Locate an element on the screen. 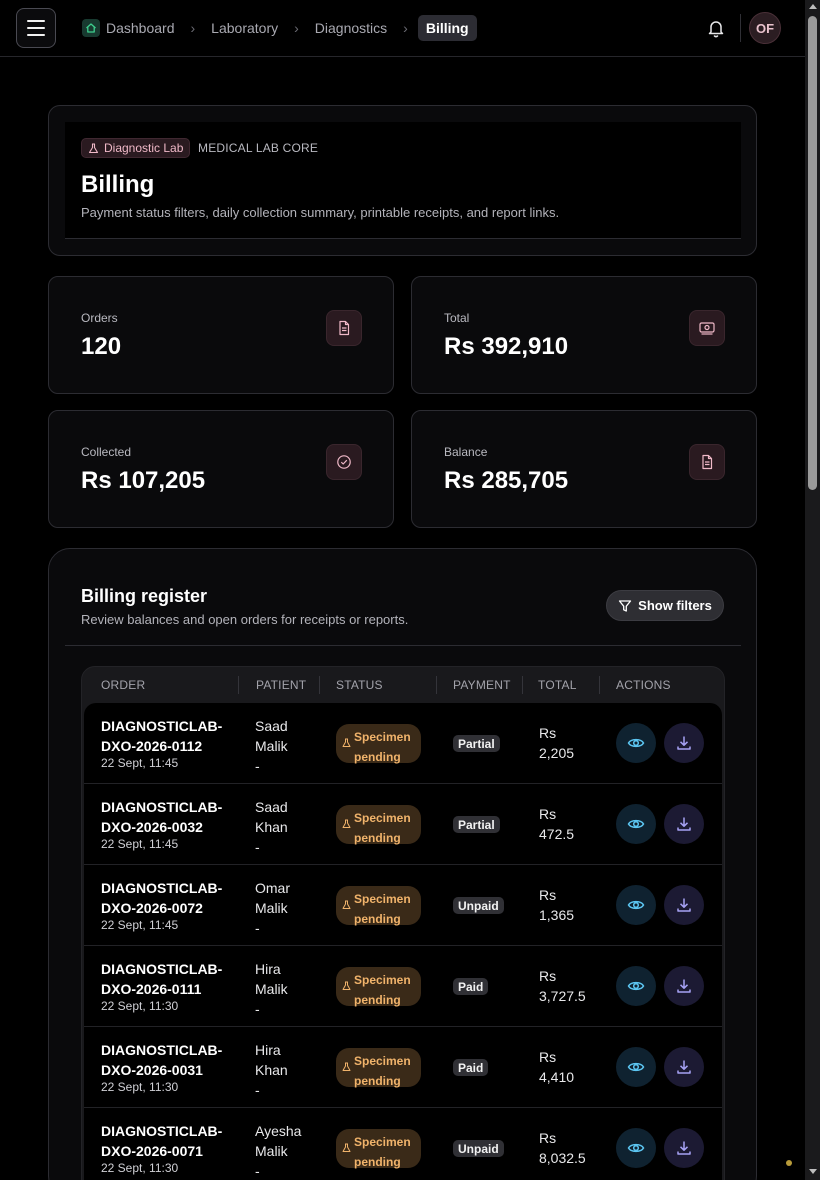  total-amount: Rs 3,727.5 is located at coordinates (562, 986).